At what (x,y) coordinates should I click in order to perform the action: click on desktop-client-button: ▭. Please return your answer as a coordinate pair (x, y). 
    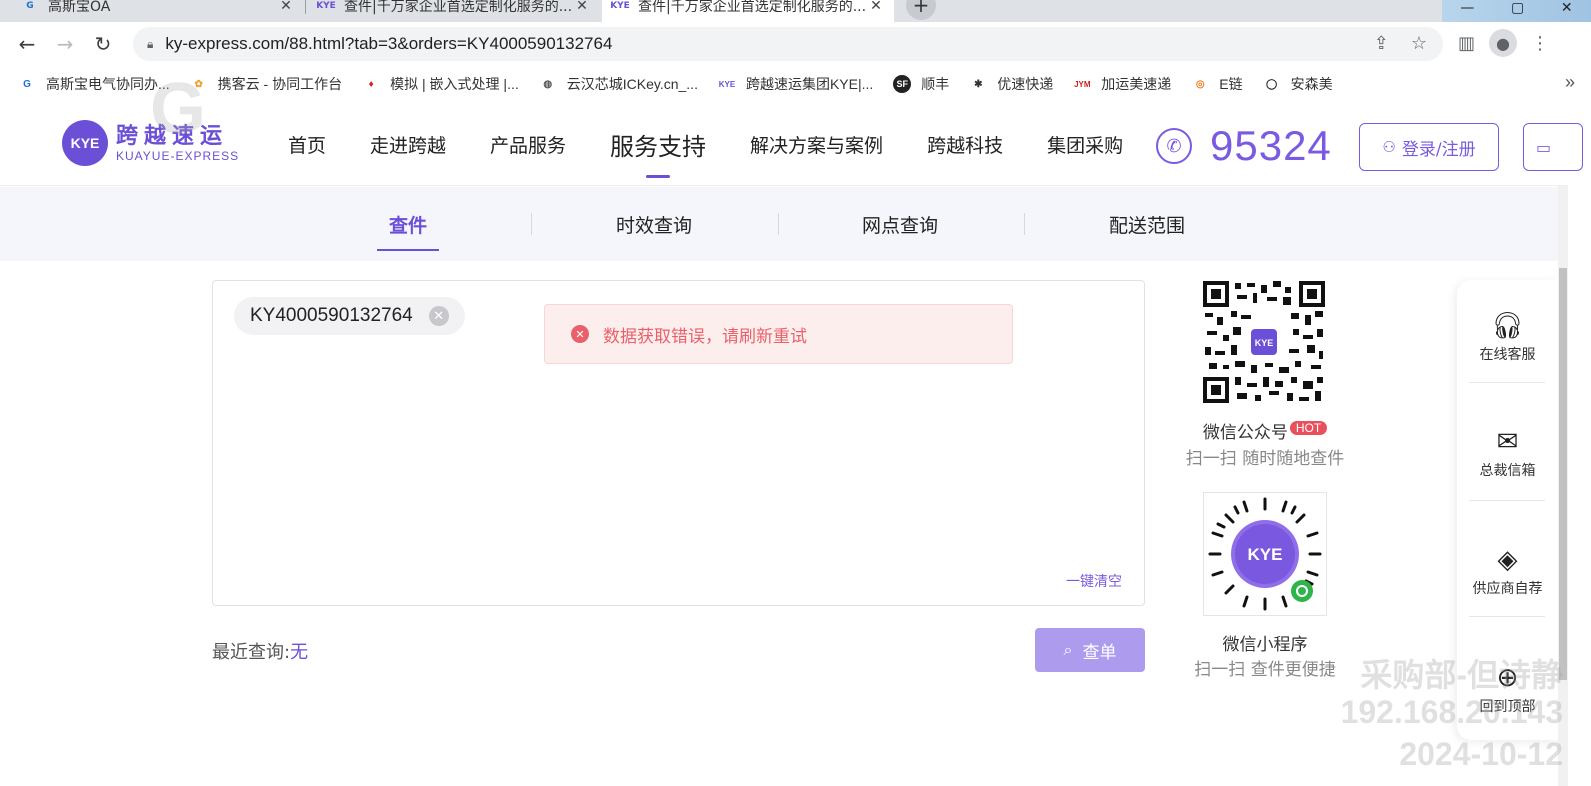
    Looking at the image, I should click on (1553, 147).